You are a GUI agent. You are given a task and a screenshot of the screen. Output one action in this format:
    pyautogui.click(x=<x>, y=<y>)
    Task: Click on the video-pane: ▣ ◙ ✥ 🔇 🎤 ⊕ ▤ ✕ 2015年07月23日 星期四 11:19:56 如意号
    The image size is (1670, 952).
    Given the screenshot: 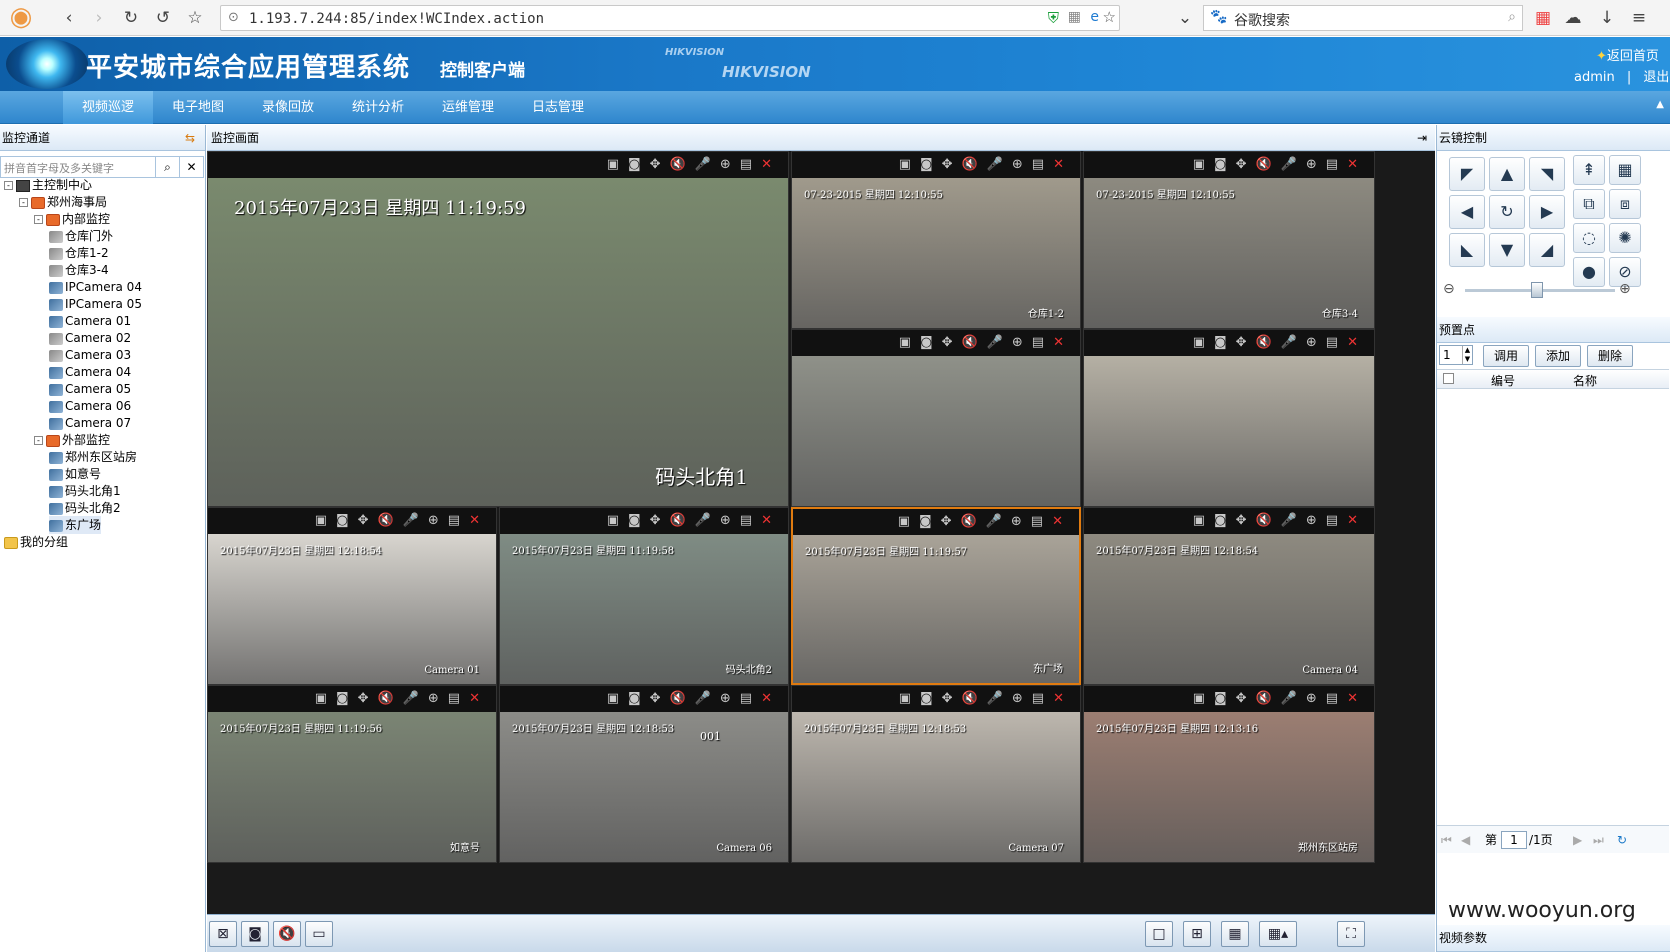 What is the action you would take?
    pyautogui.click(x=352, y=774)
    